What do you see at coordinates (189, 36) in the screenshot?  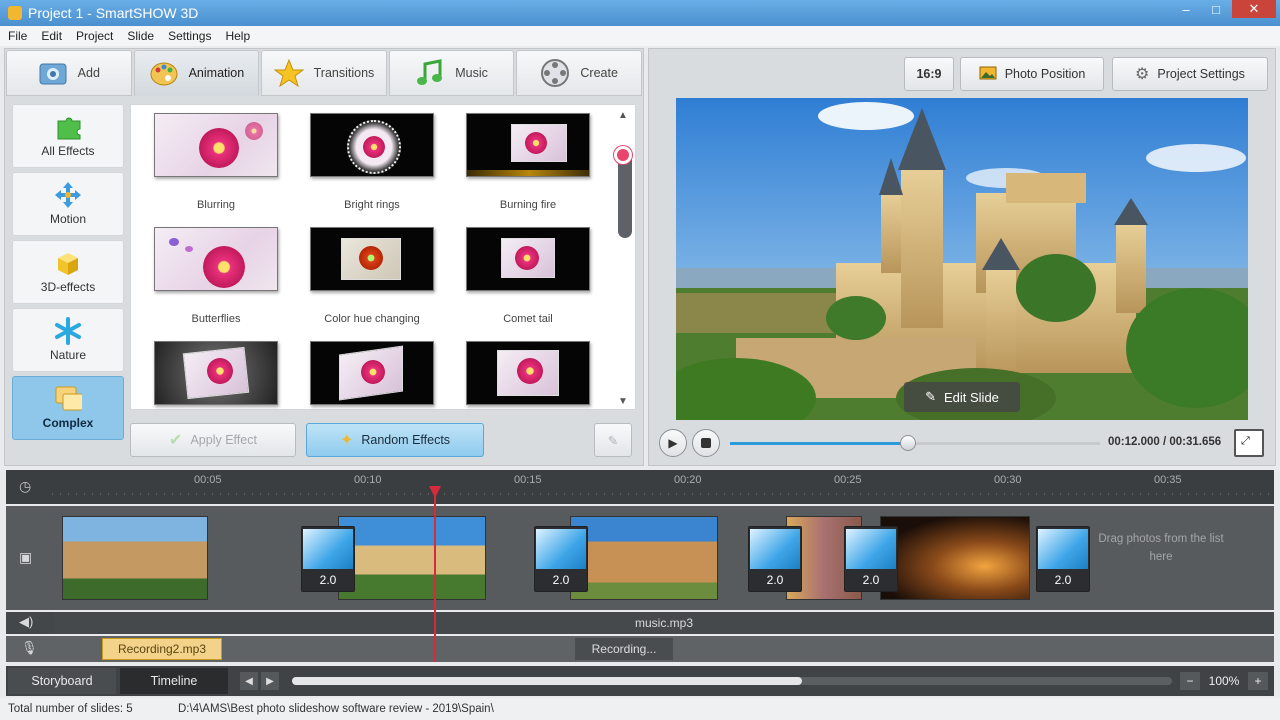 I see `menu-settings: Settings` at bounding box center [189, 36].